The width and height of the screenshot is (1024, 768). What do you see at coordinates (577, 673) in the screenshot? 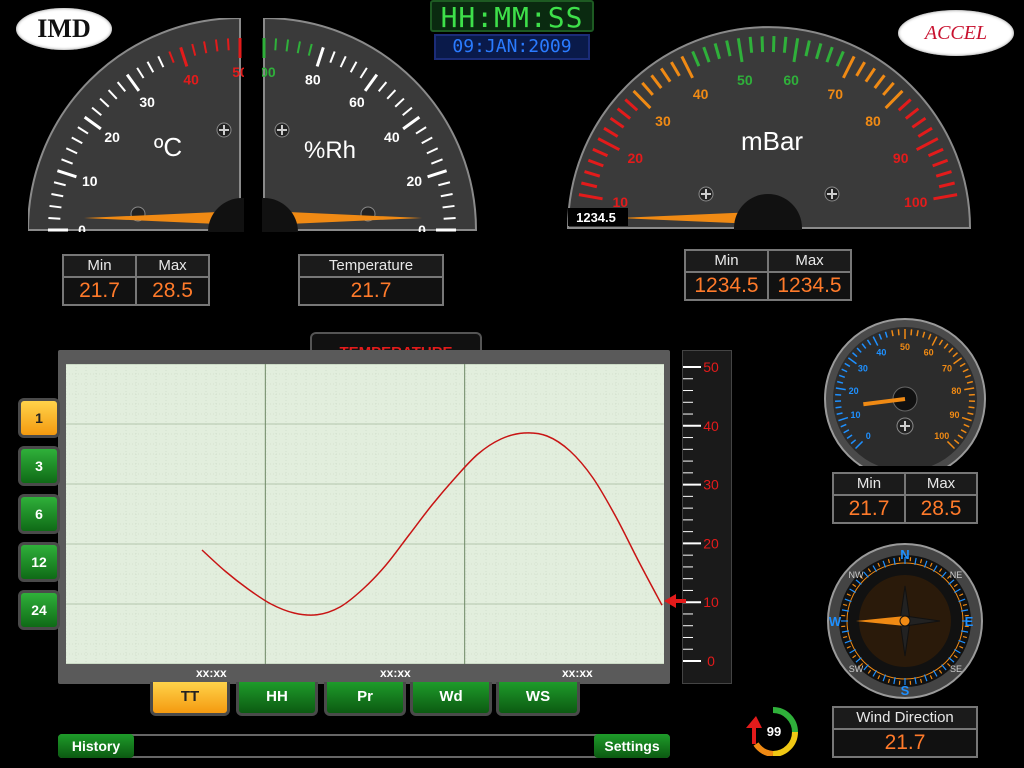
I see `x-label-3: xx:xx` at bounding box center [577, 673].